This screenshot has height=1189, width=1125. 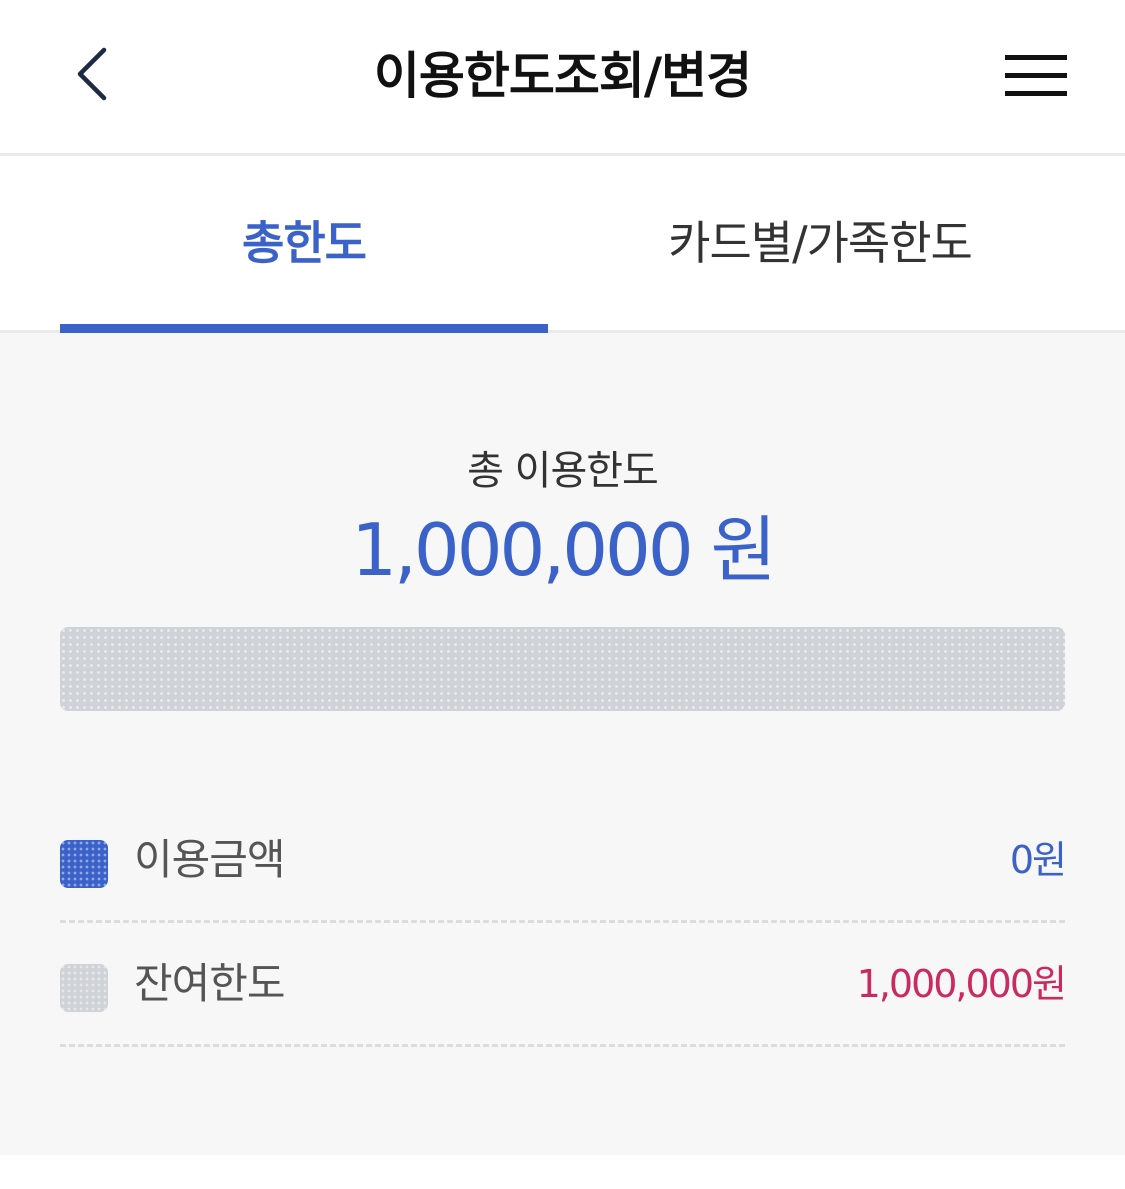 What do you see at coordinates (84, 988) in the screenshot?
I see `remaining-limit-swatch` at bounding box center [84, 988].